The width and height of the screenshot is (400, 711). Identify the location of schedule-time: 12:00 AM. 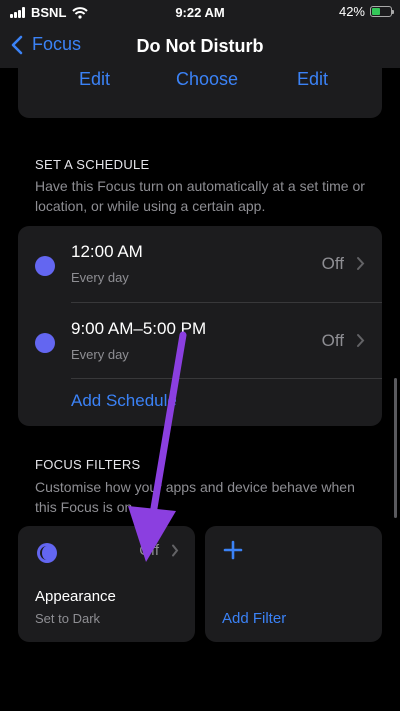
(107, 251).